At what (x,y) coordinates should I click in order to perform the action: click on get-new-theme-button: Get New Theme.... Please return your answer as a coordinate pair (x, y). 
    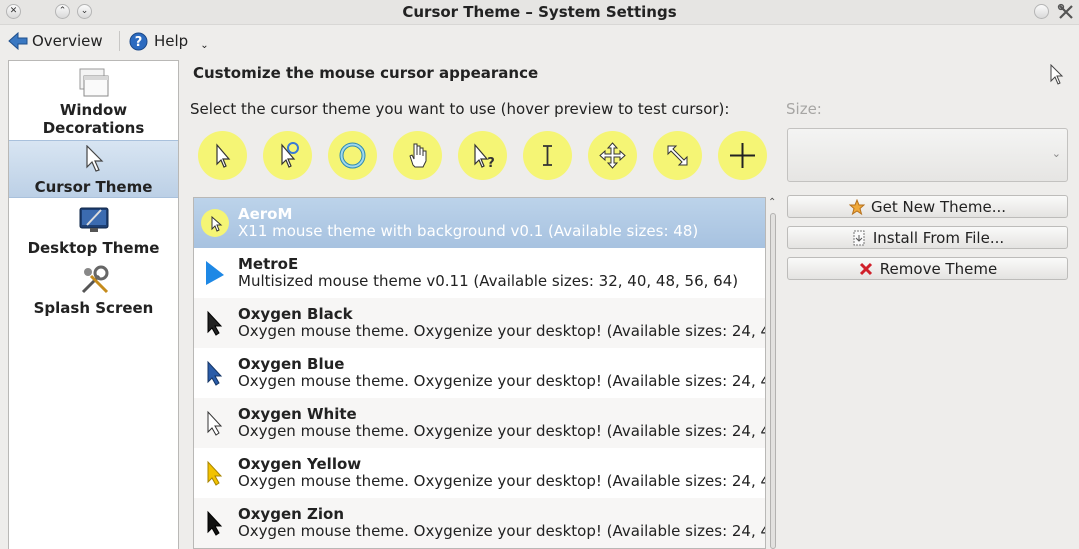
    Looking at the image, I should click on (927, 206).